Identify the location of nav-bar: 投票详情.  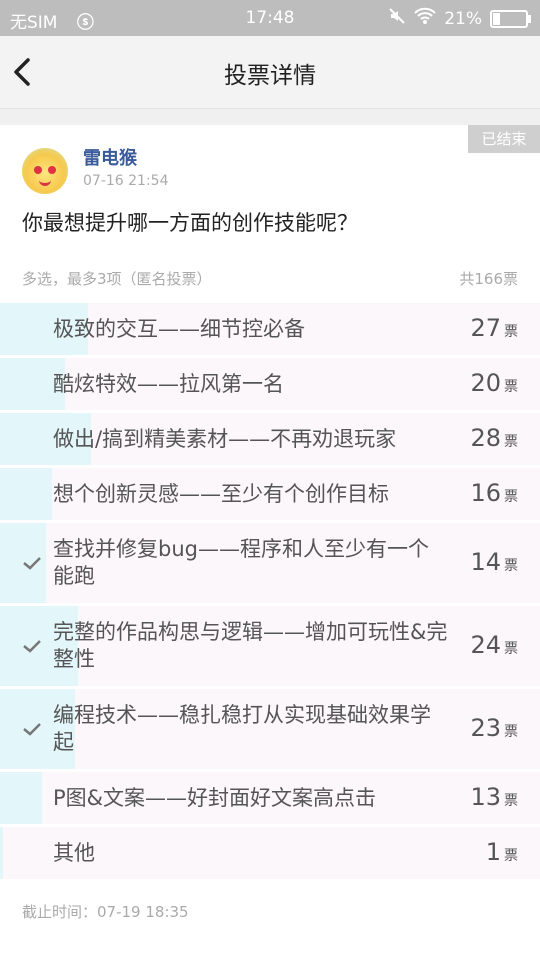
(270, 72).